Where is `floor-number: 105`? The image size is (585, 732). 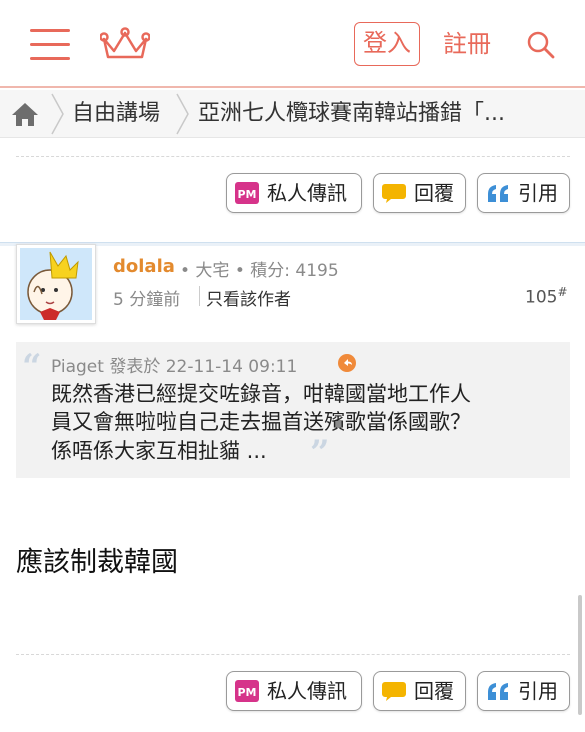
floor-number: 105 is located at coordinates (541, 297).